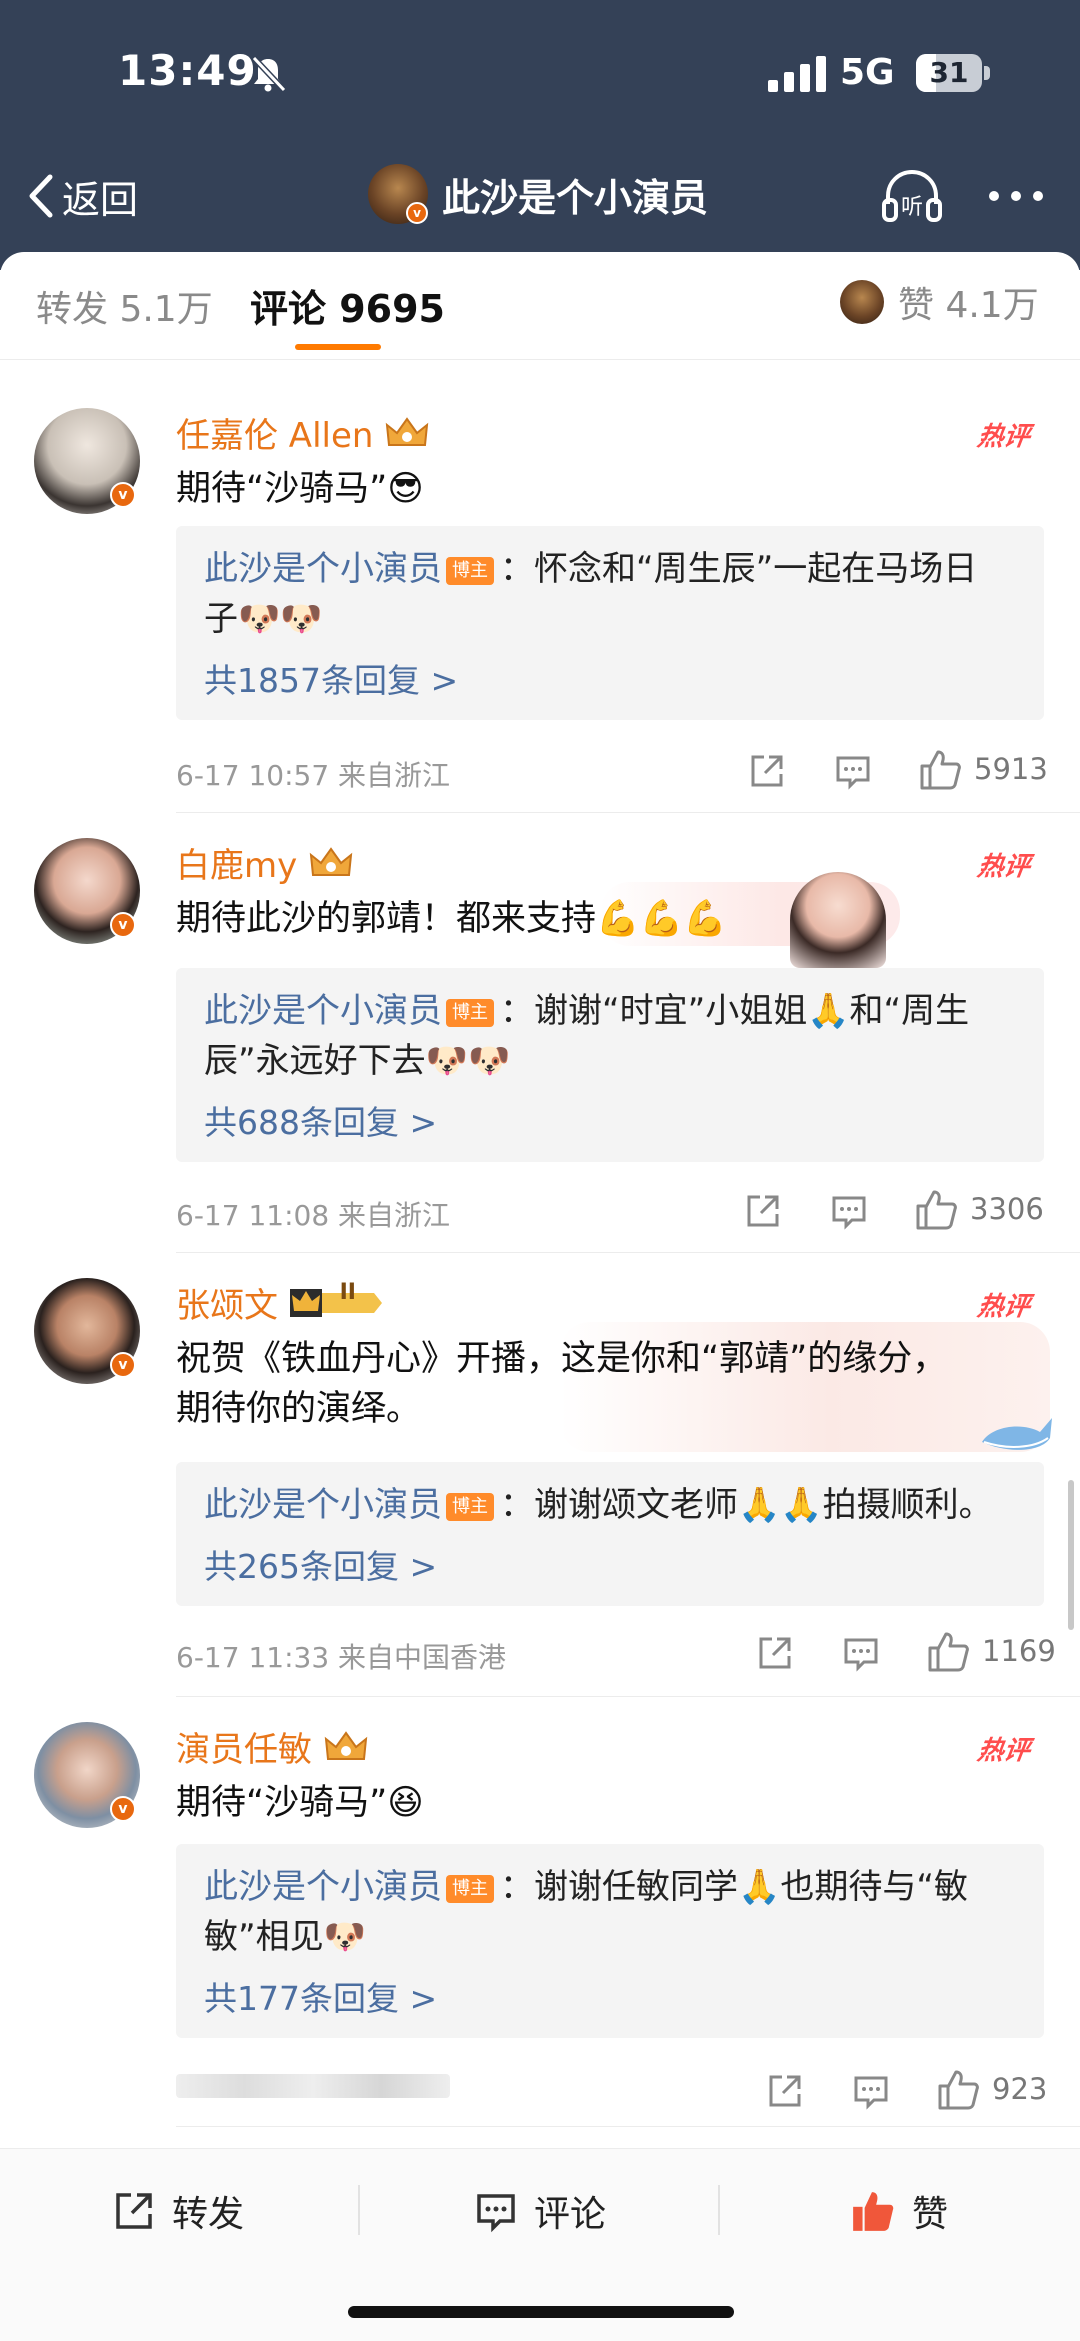  Describe the element at coordinates (347, 305) in the screenshot. I see `tab-comment: 评论 9695` at that location.